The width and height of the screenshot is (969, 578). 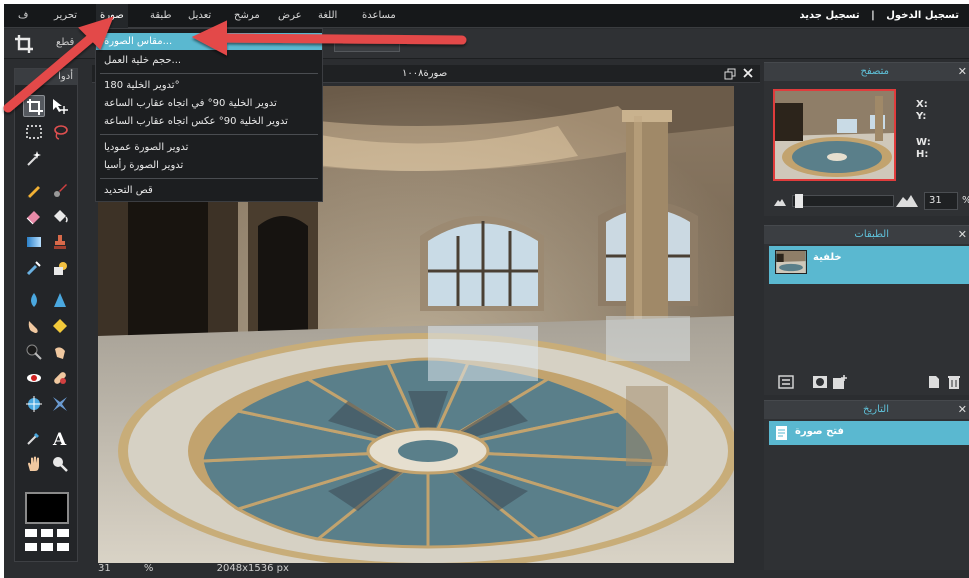 I want to click on zoom-tool, so click(x=60, y=464).